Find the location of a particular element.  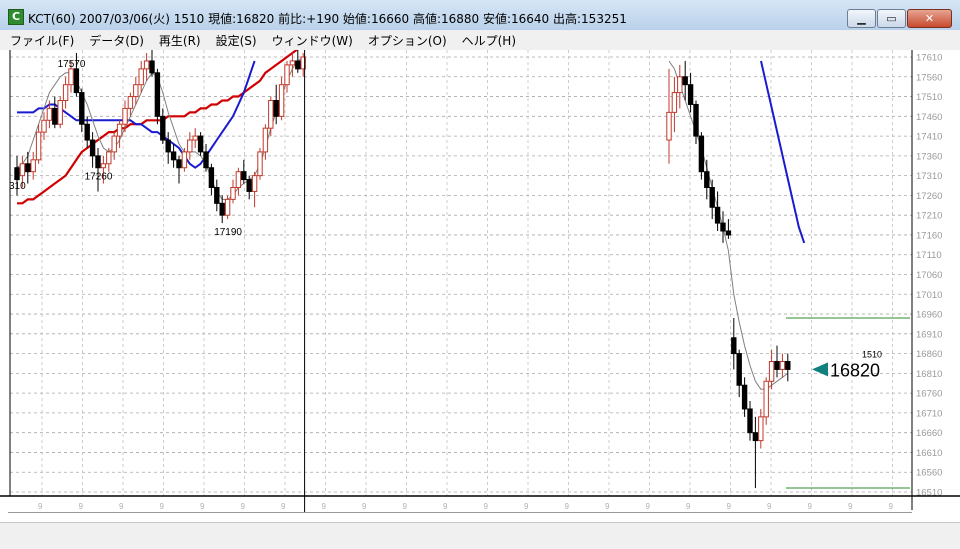

y-tick-label: 16860 is located at coordinates (929, 354).